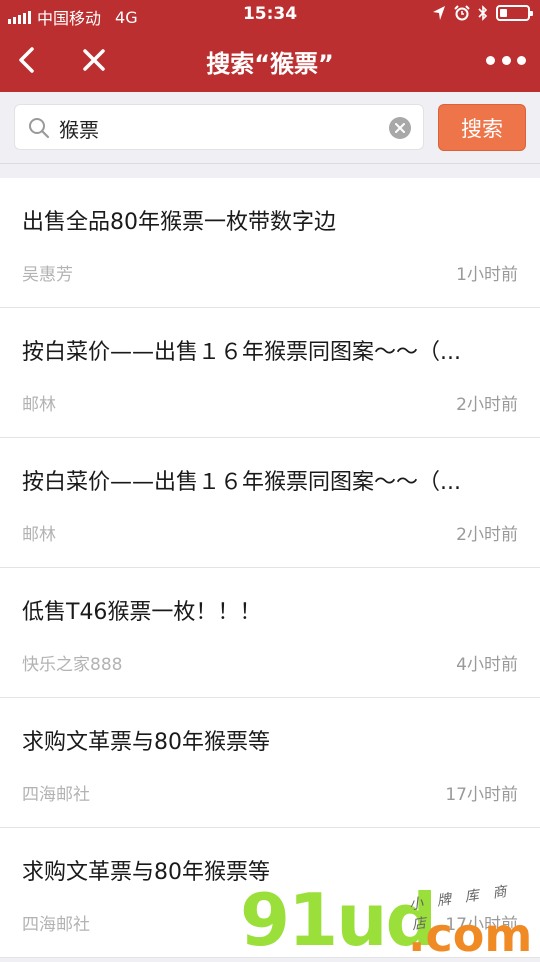 This screenshot has height=962, width=540. What do you see at coordinates (503, 13) in the screenshot?
I see `battery-level` at bounding box center [503, 13].